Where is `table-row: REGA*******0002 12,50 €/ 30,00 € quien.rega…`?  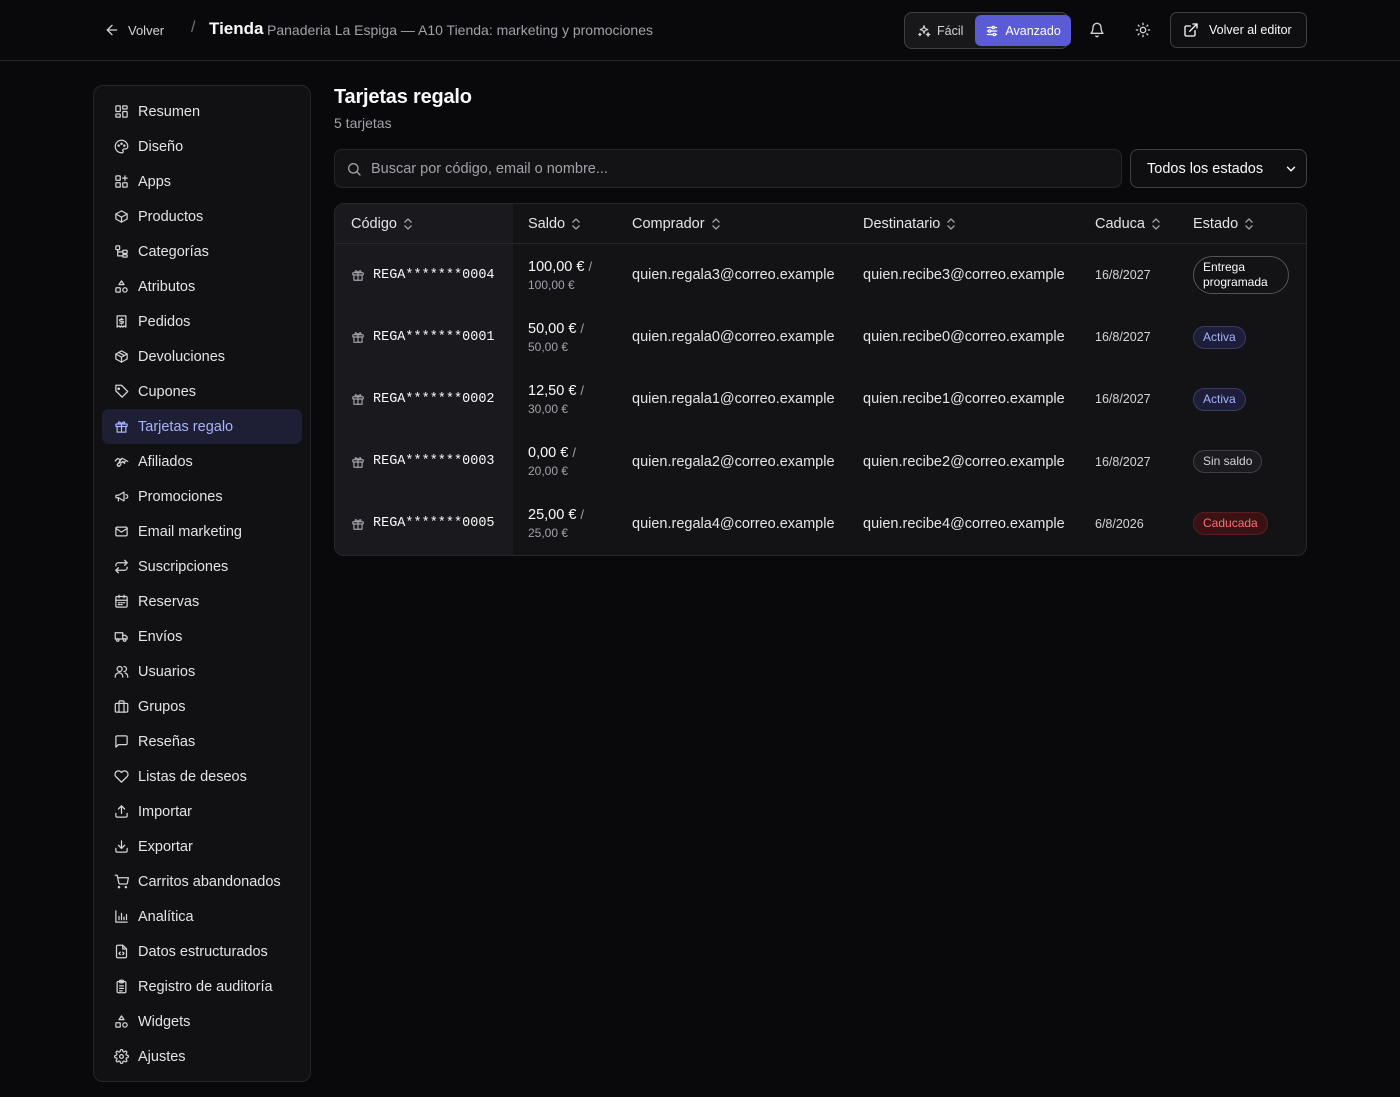
table-row: REGA*******0002 12,50 €/ 30,00 € quien.rega… is located at coordinates (820, 399).